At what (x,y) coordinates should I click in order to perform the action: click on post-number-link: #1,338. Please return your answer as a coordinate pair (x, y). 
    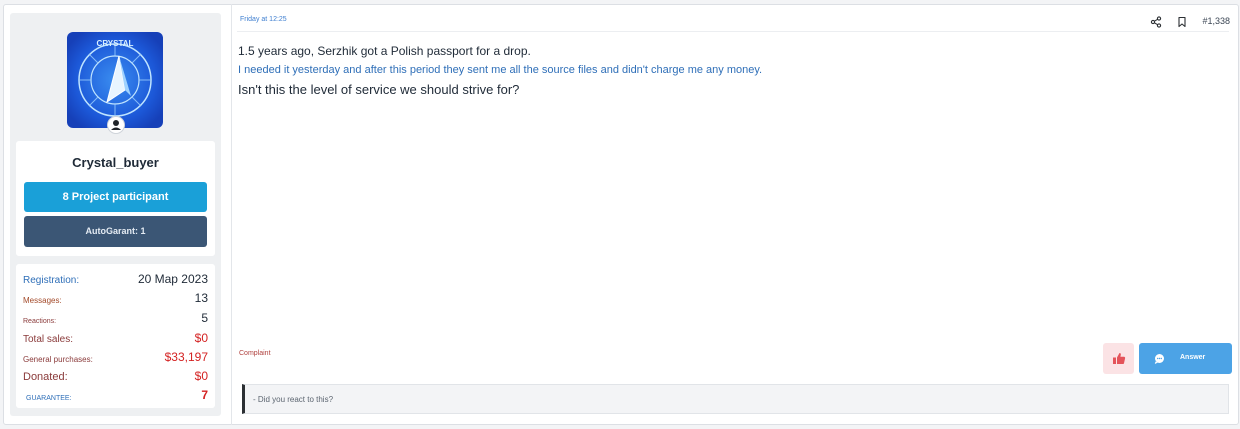
    Looking at the image, I should click on (1216, 21).